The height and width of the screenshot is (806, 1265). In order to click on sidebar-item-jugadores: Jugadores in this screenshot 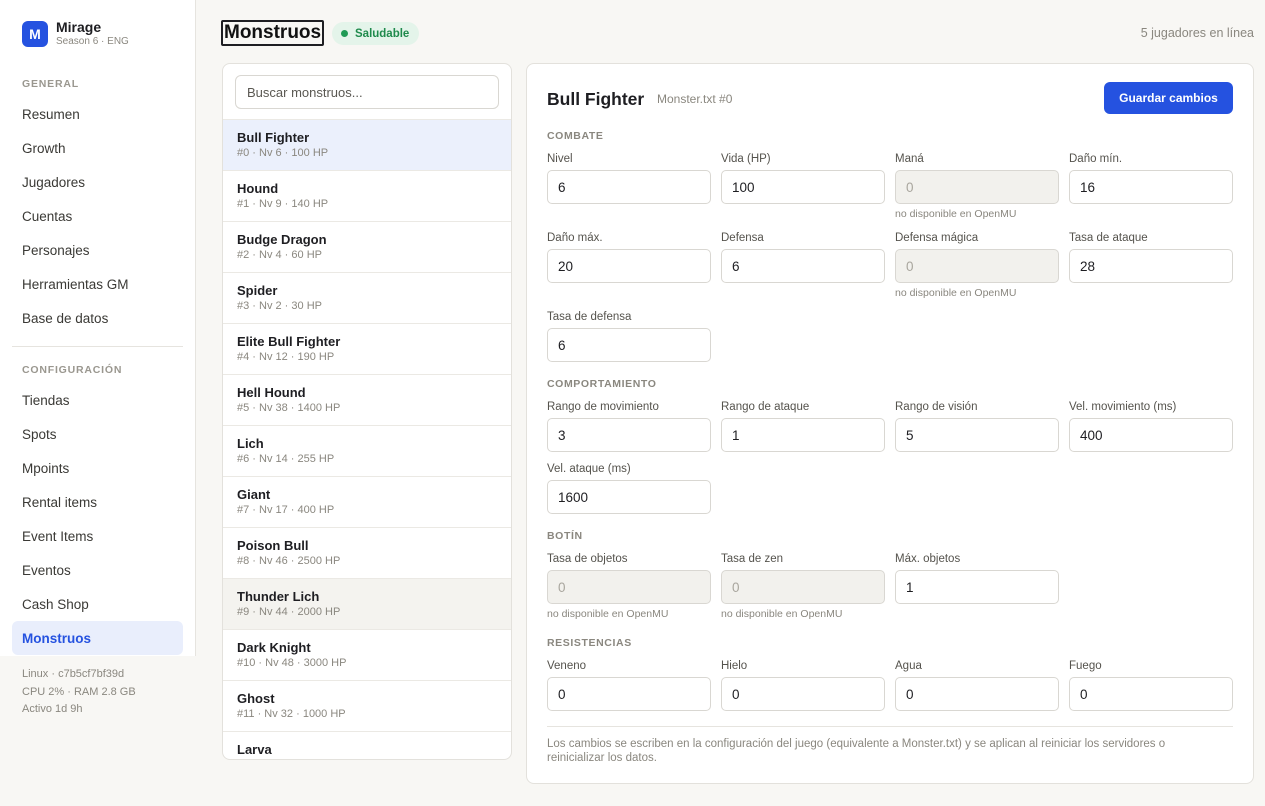, I will do `click(97, 182)`.